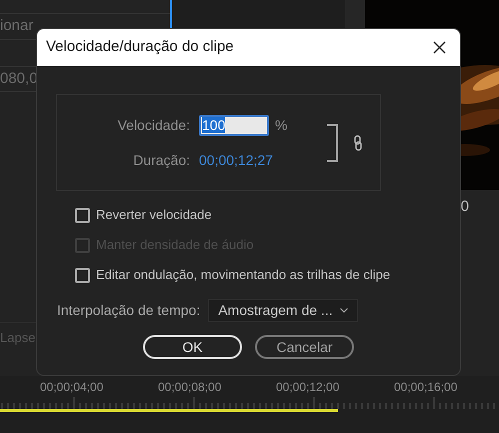 Image resolution: width=499 pixels, height=433 pixels. I want to click on panel-text: 080,0, so click(19, 78).